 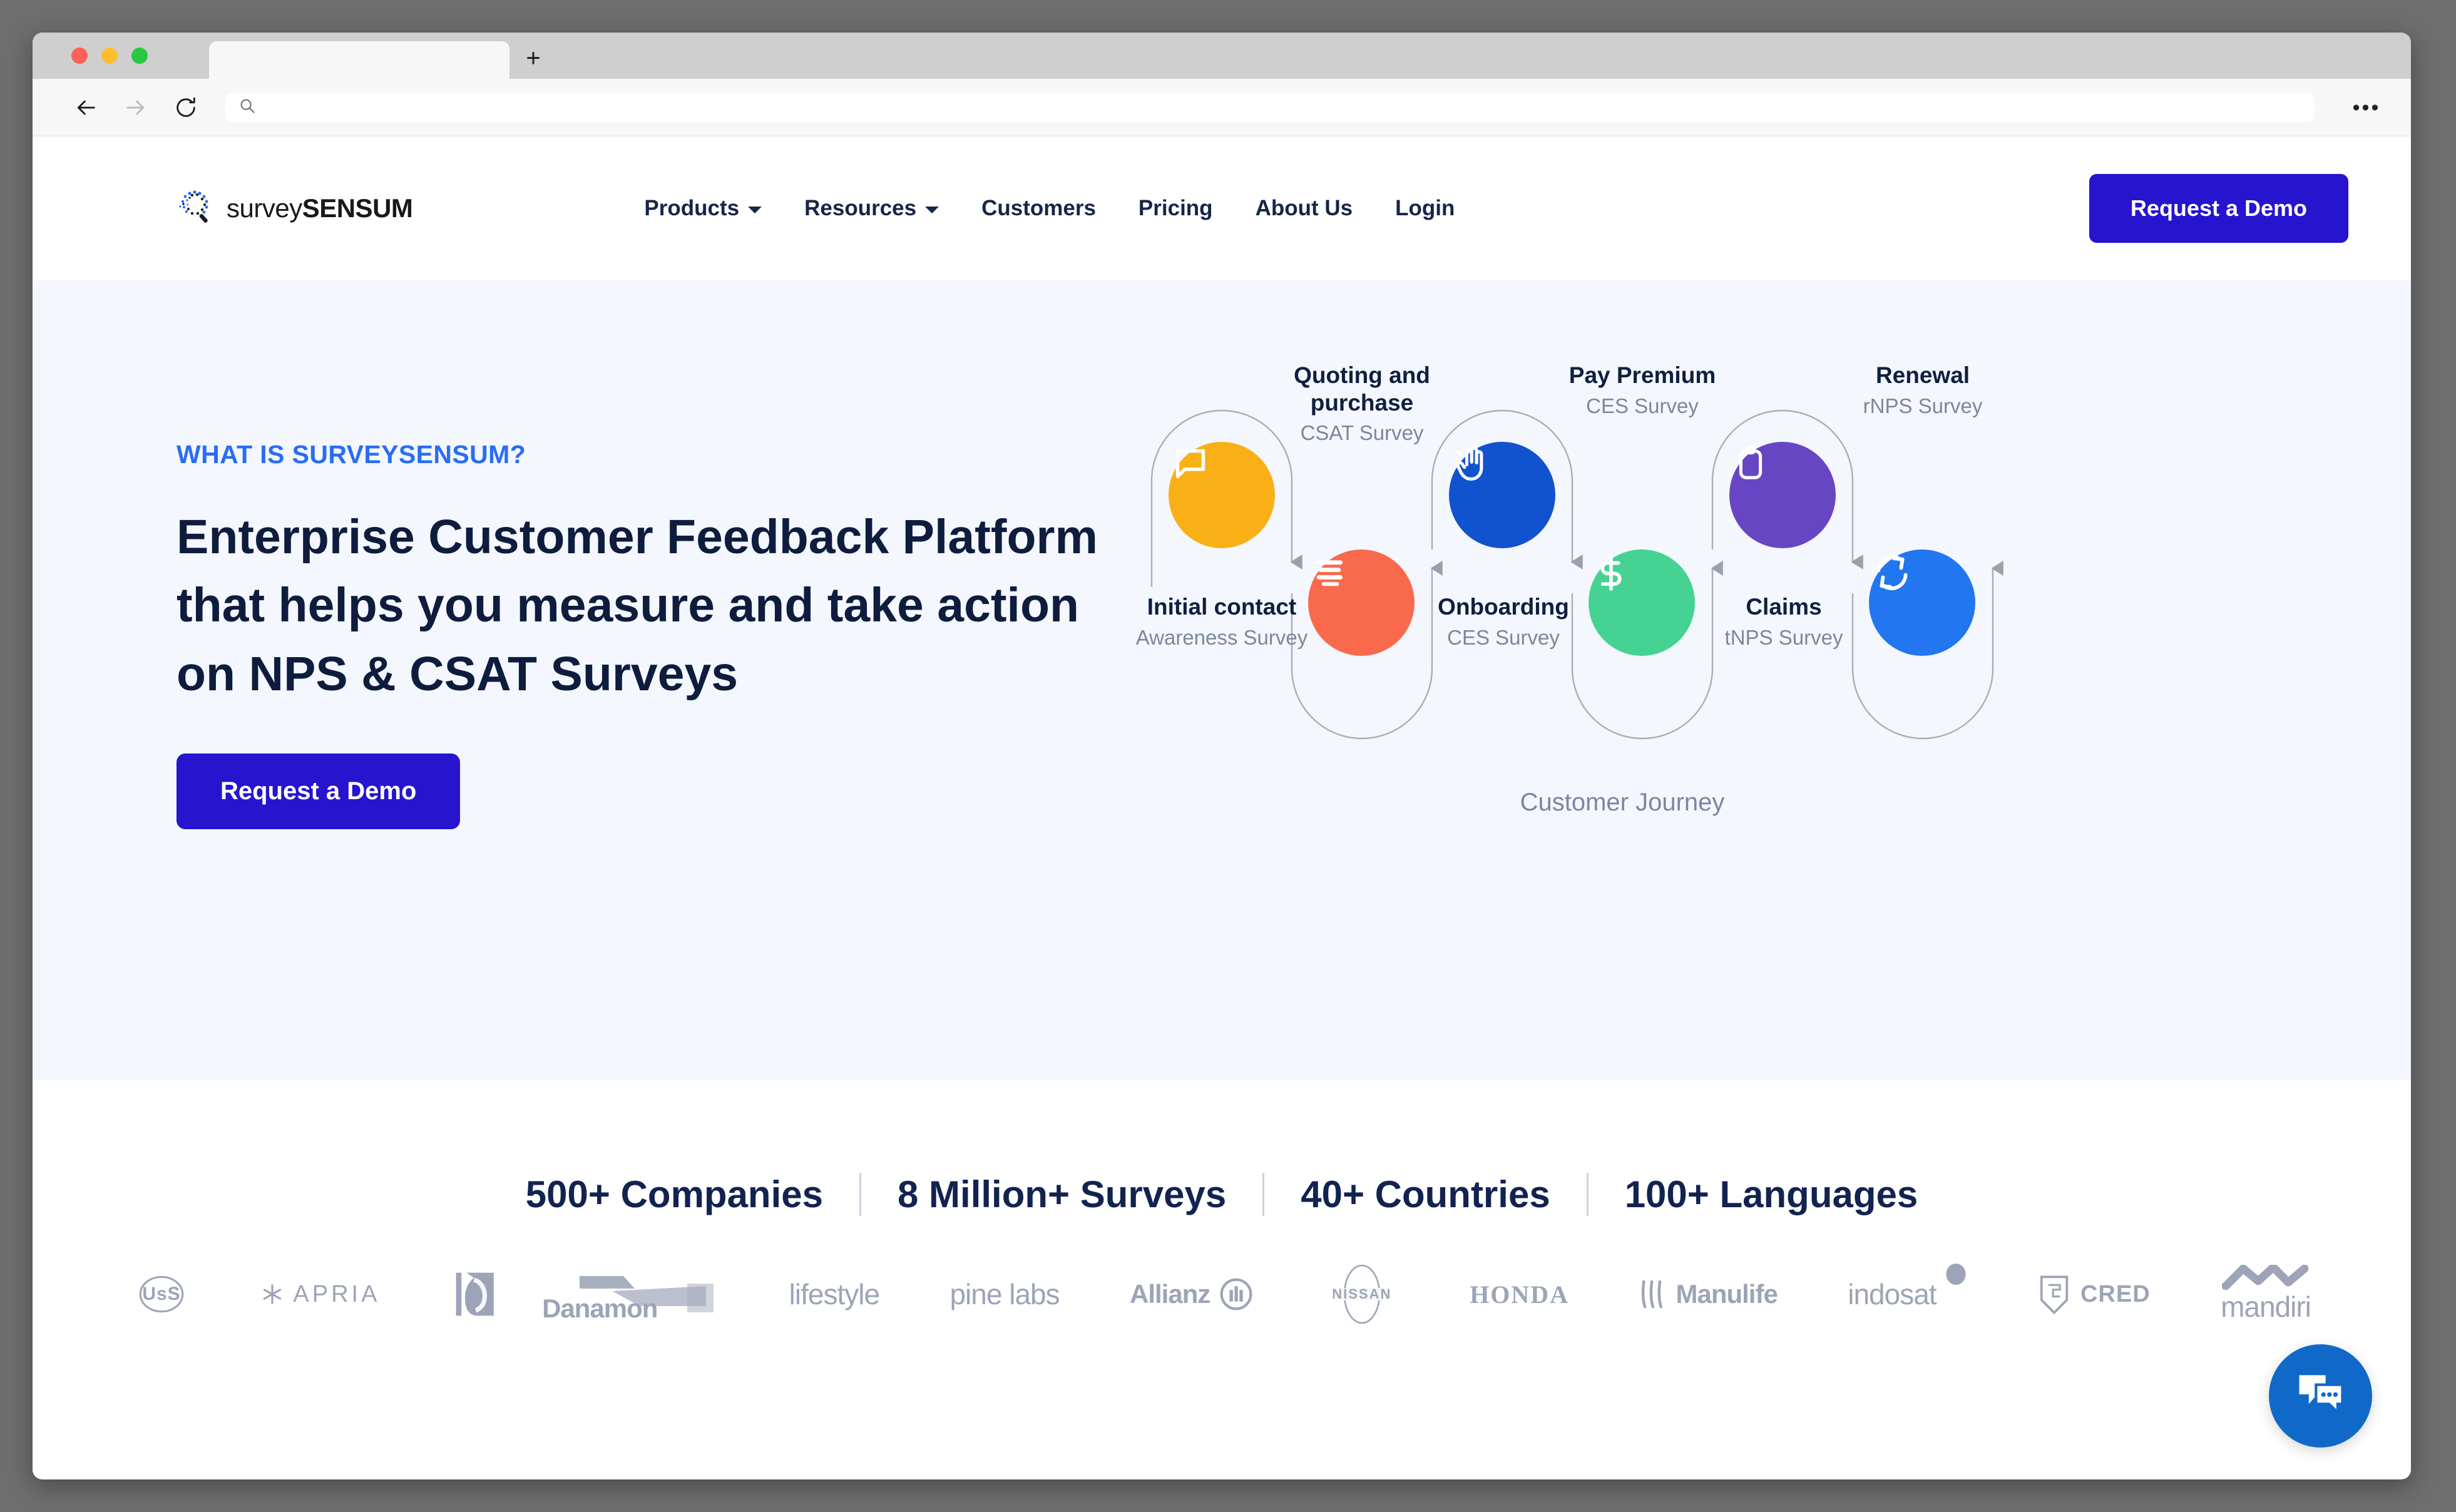 What do you see at coordinates (1503, 621) in the screenshot?
I see `journey-label-onboarding: Onboarding CES Survey` at bounding box center [1503, 621].